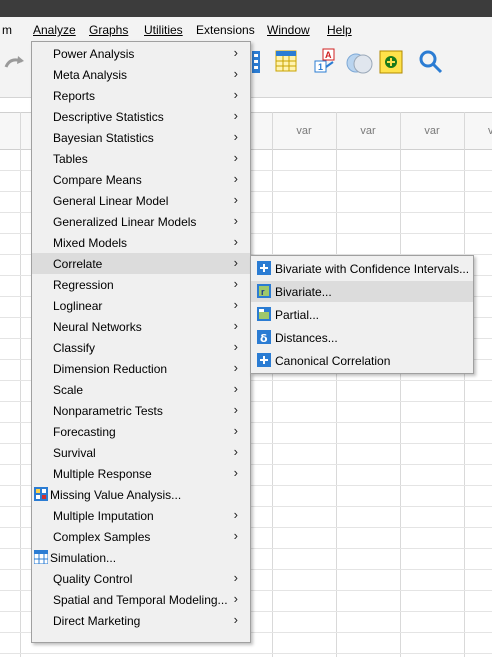 This screenshot has width=492, height=657. I want to click on menu-item-label: Dimension Reduction, so click(110, 369).